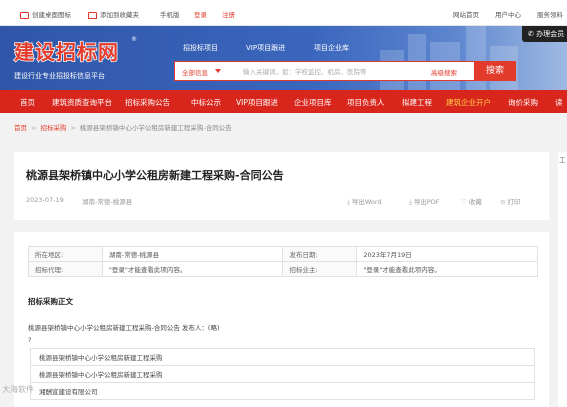 The width and height of the screenshot is (567, 407). I want to click on breadcrumb-current: 桃源县架桥镇中心小学公租房新建工程采购-合同公告, so click(155, 128).